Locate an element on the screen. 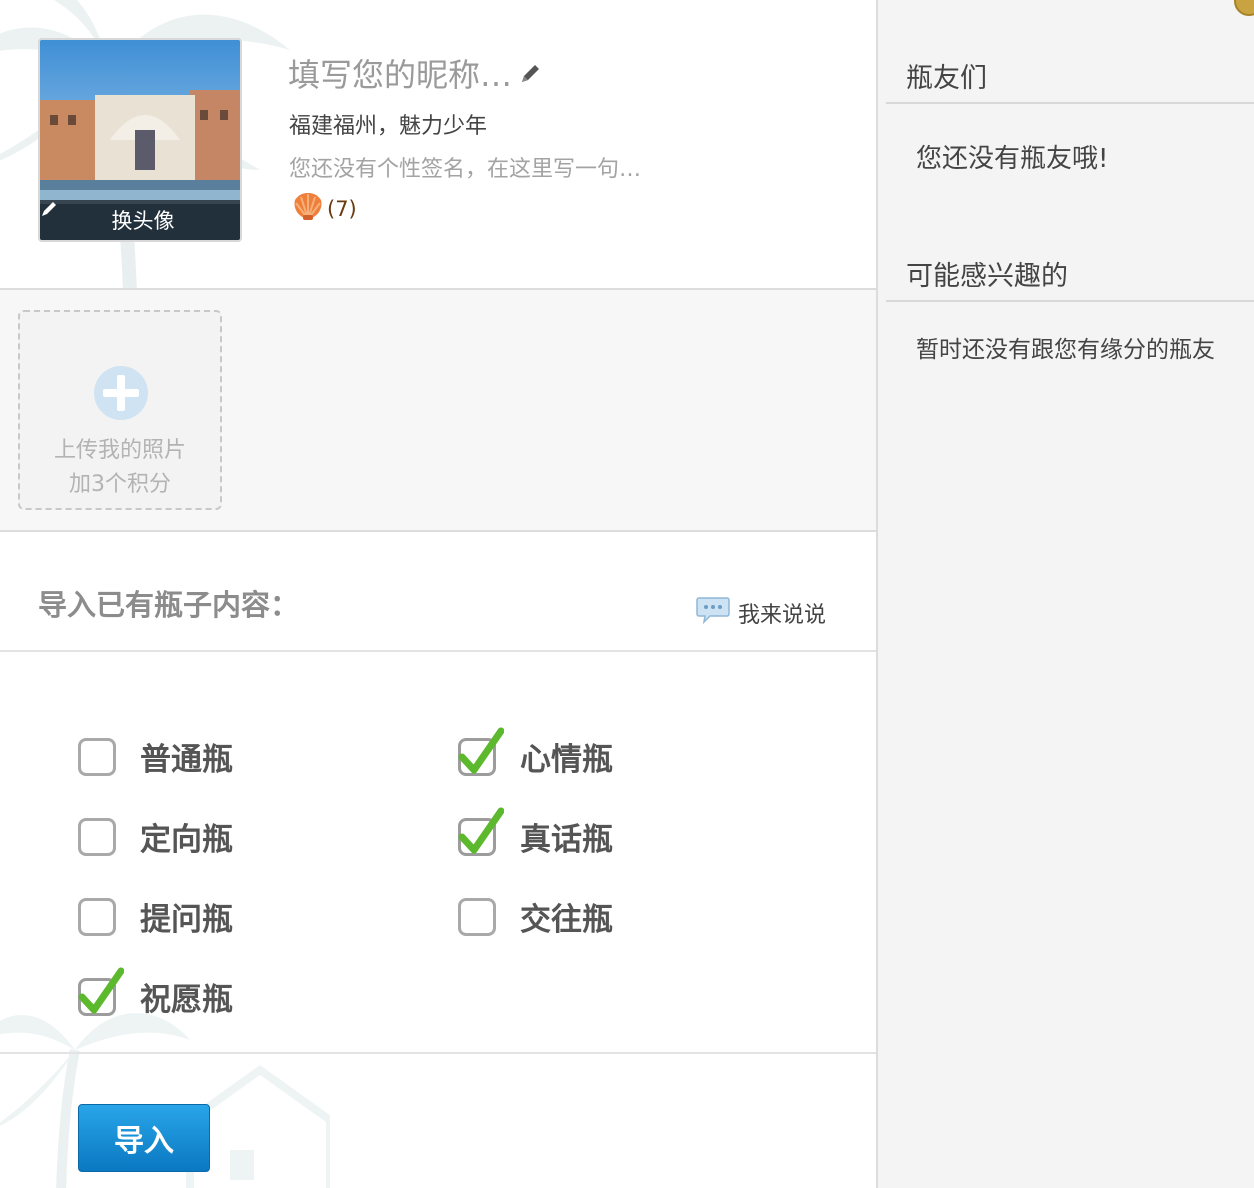 The height and width of the screenshot is (1188, 1254). upload-section: 上传我的照片 加3个积分 is located at coordinates (438, 411).